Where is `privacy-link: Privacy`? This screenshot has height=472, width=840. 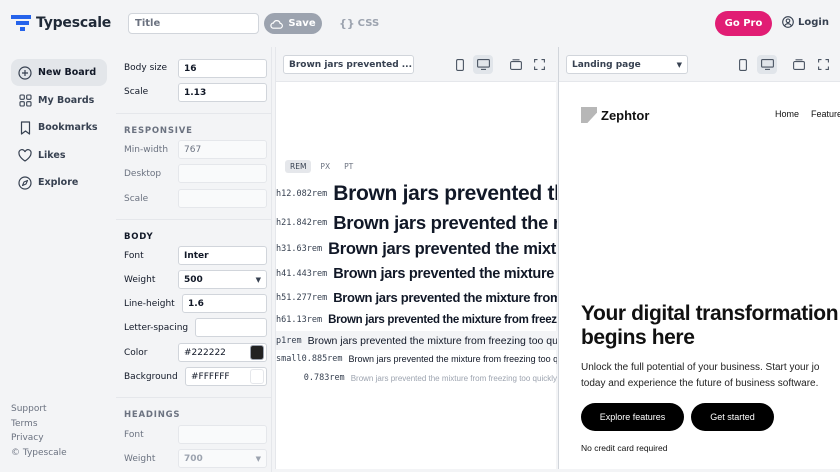 privacy-link: Privacy is located at coordinates (39, 438).